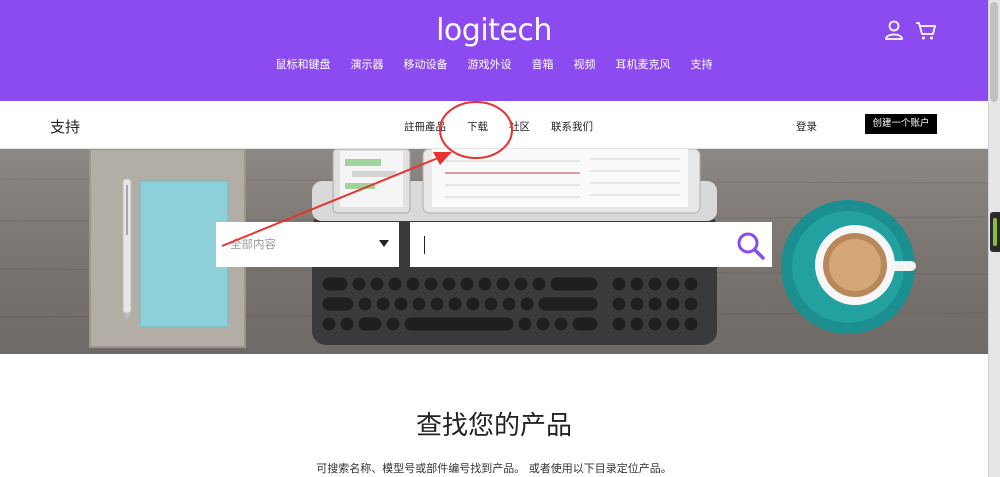  Describe the element at coordinates (384, 243) in the screenshot. I see `caret-down-icon` at that location.